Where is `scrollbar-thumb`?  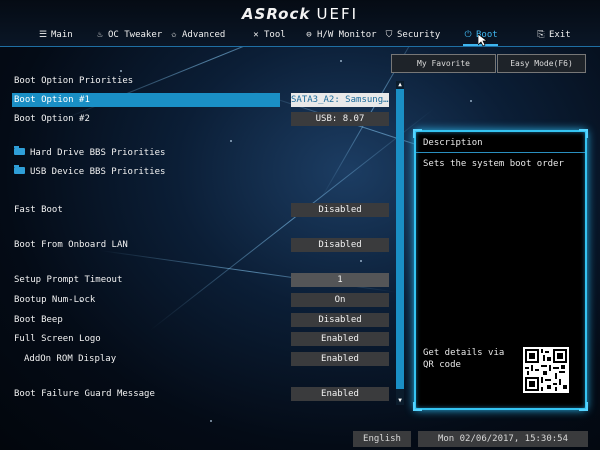 scrollbar-thumb is located at coordinates (400, 239).